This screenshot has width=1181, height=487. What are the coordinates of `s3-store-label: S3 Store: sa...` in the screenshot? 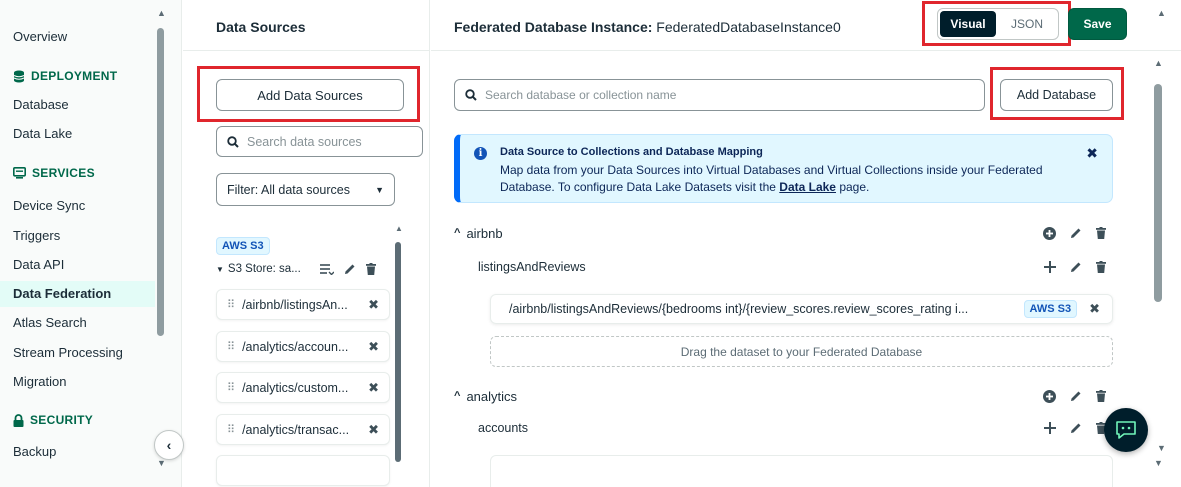 It's located at (264, 269).